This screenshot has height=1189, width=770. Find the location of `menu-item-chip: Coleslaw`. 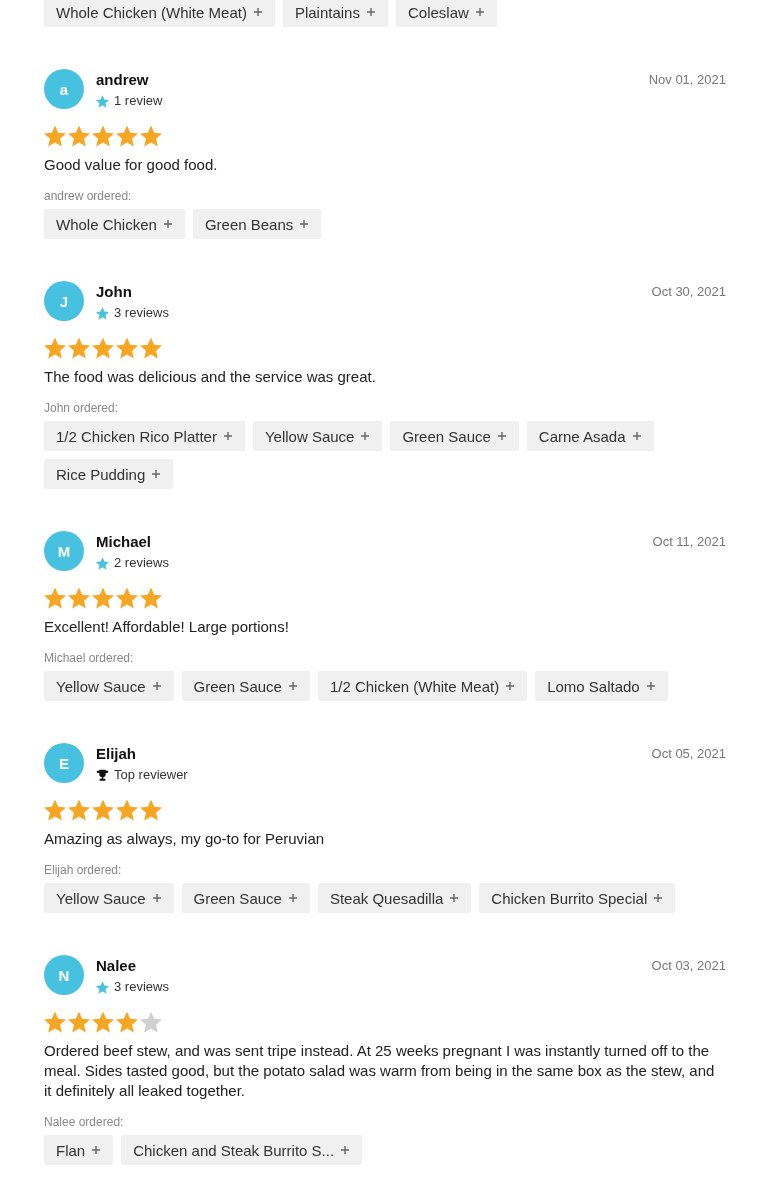

menu-item-chip: Coleslaw is located at coordinates (446, 13).